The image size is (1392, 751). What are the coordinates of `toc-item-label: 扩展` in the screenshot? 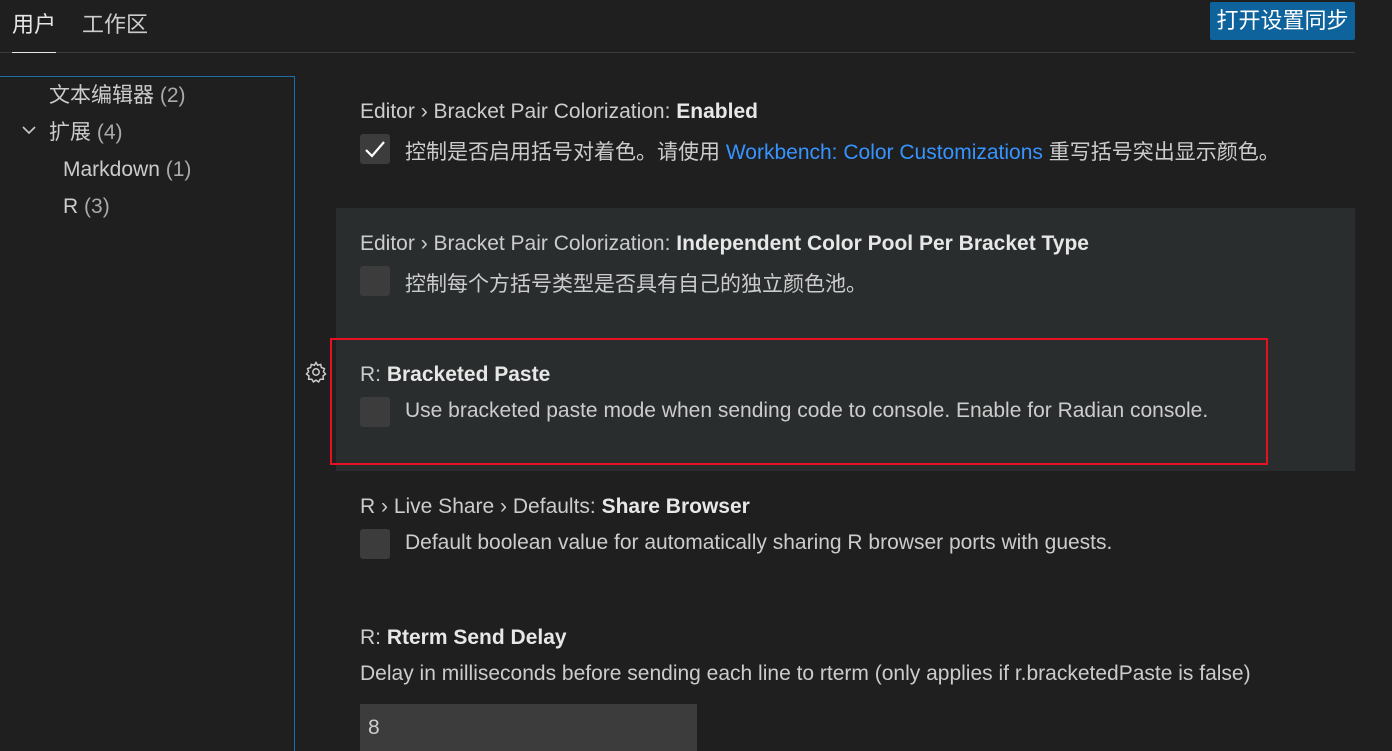 It's located at (70, 132).